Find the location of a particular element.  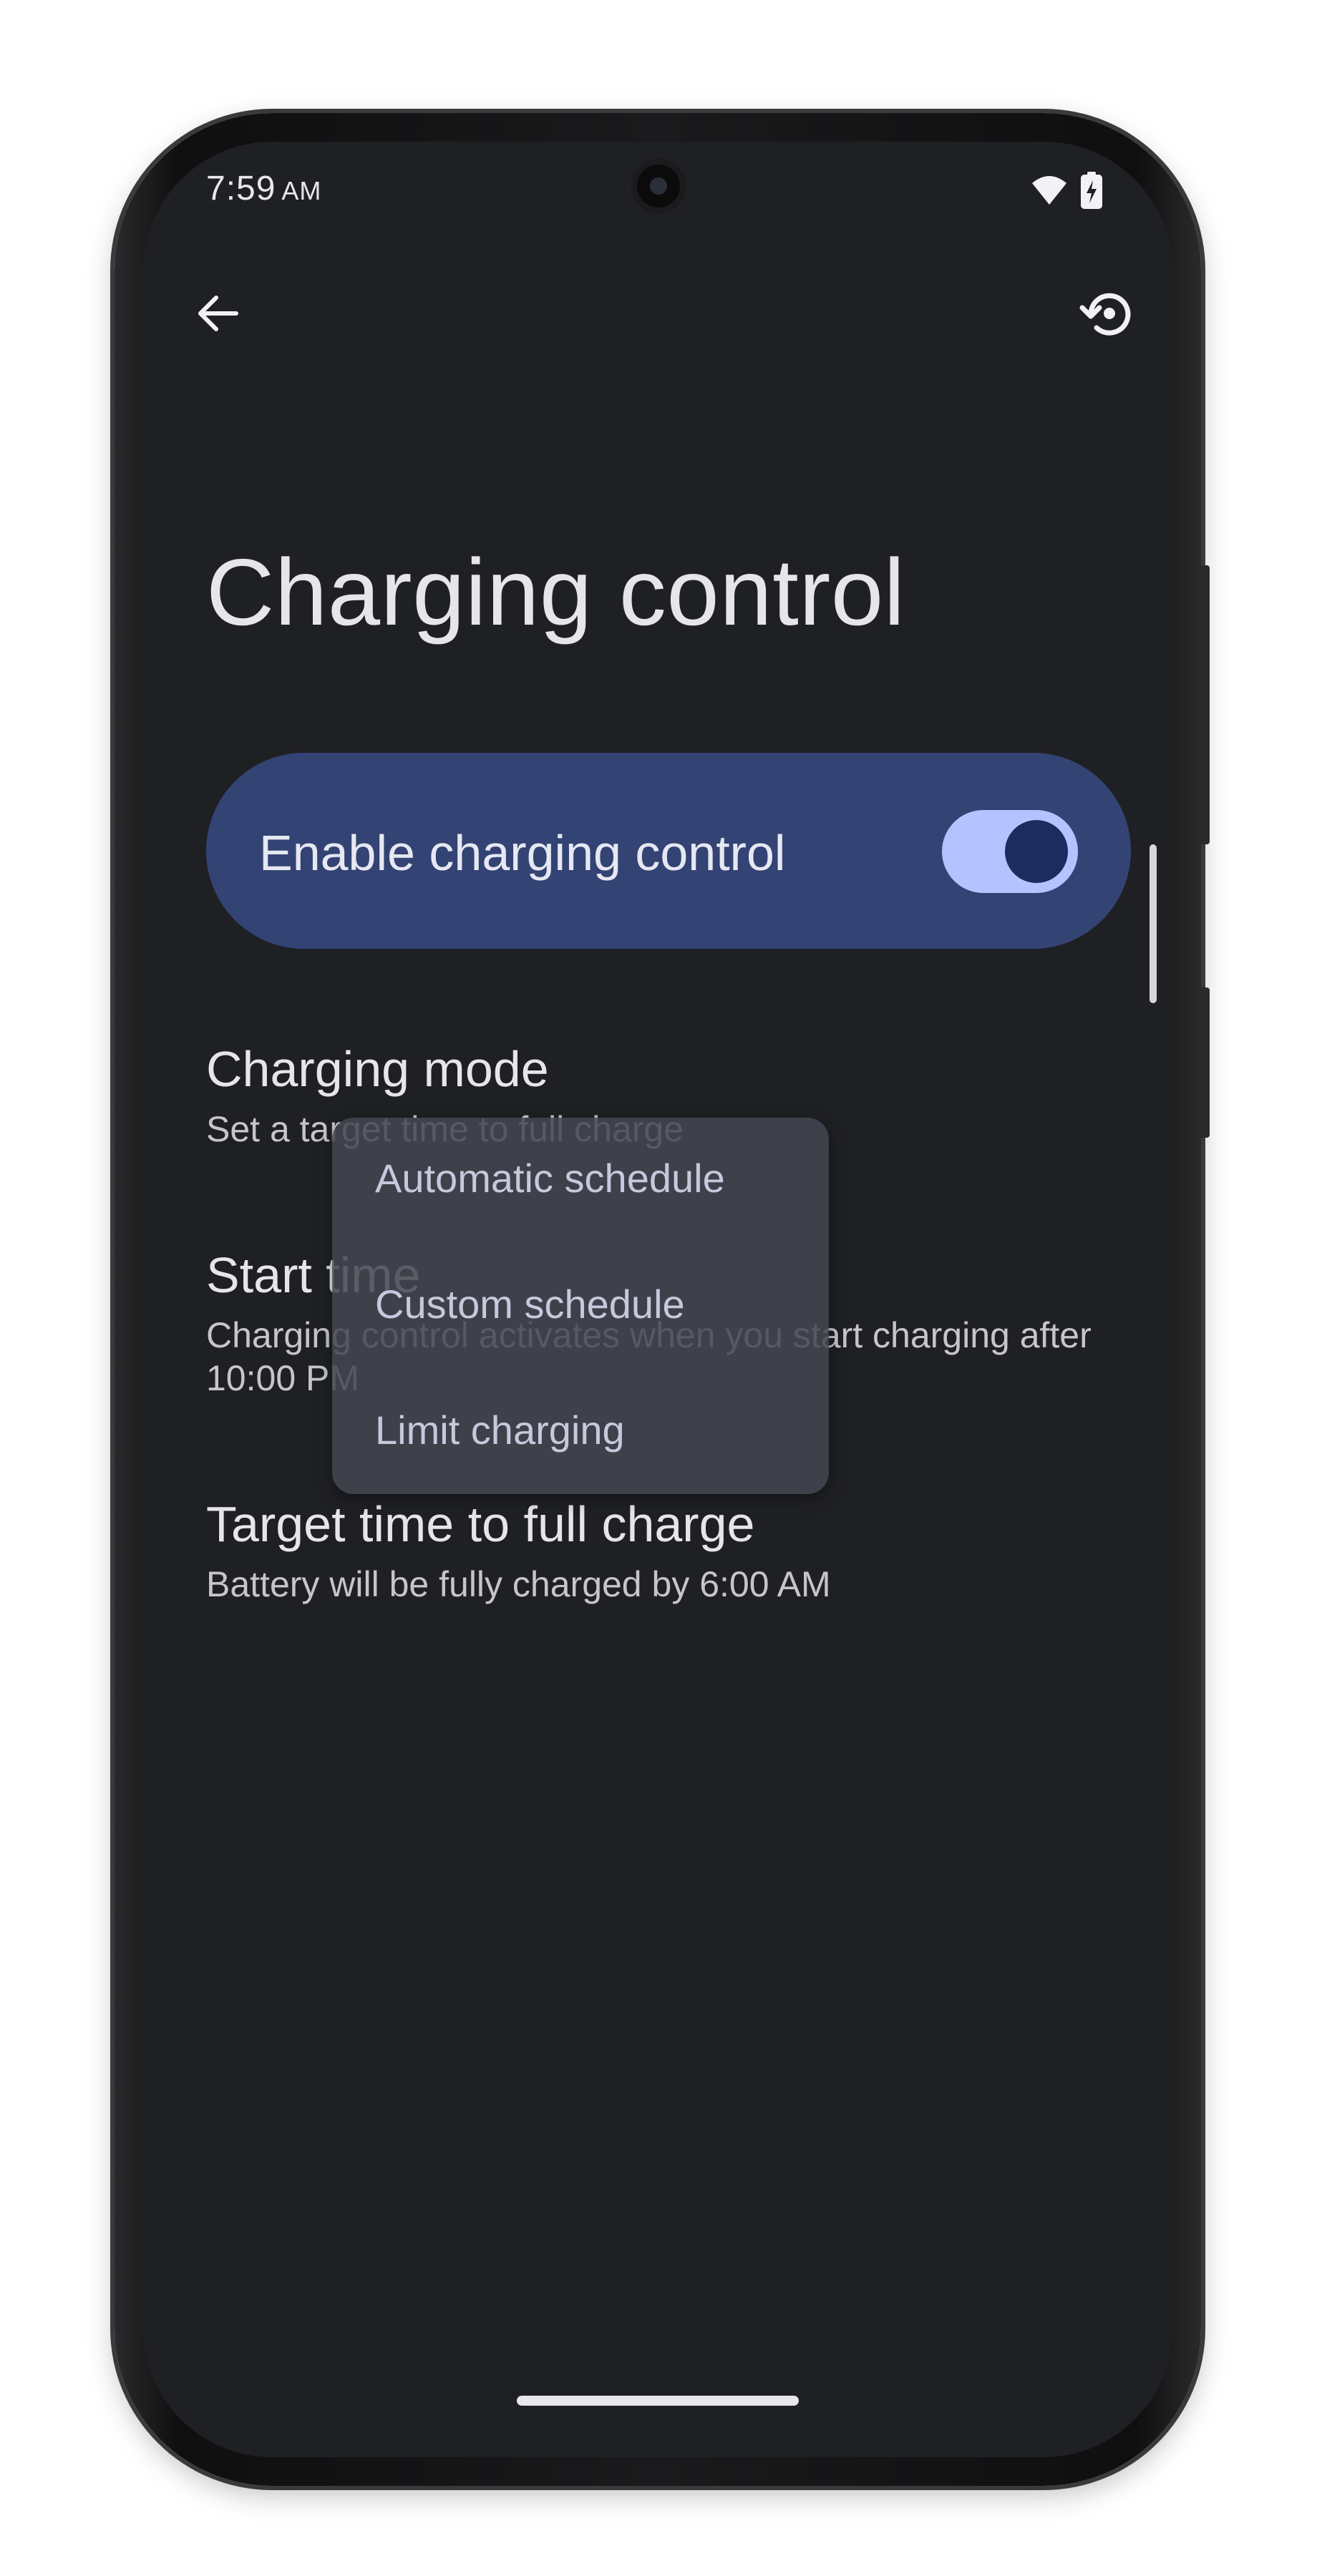

restore-icon is located at coordinates (1108, 315).